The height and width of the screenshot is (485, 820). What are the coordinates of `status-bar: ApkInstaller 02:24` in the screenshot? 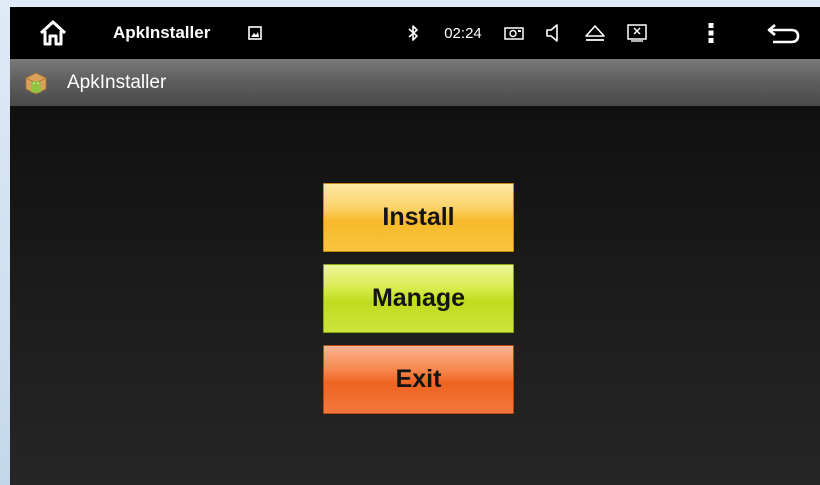 It's located at (415, 33).